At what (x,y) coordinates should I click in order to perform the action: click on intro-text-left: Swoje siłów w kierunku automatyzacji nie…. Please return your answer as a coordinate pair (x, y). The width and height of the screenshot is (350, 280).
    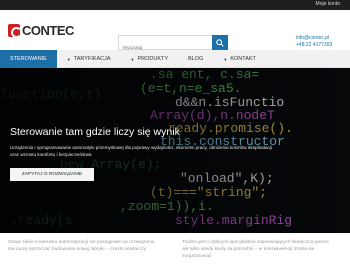
    Looking at the image, I should click on (81, 246).